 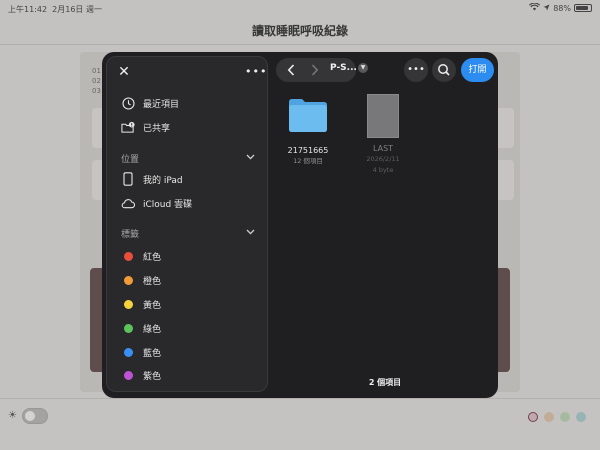 What do you see at coordinates (308, 115) in the screenshot?
I see `folder-icon` at bounding box center [308, 115].